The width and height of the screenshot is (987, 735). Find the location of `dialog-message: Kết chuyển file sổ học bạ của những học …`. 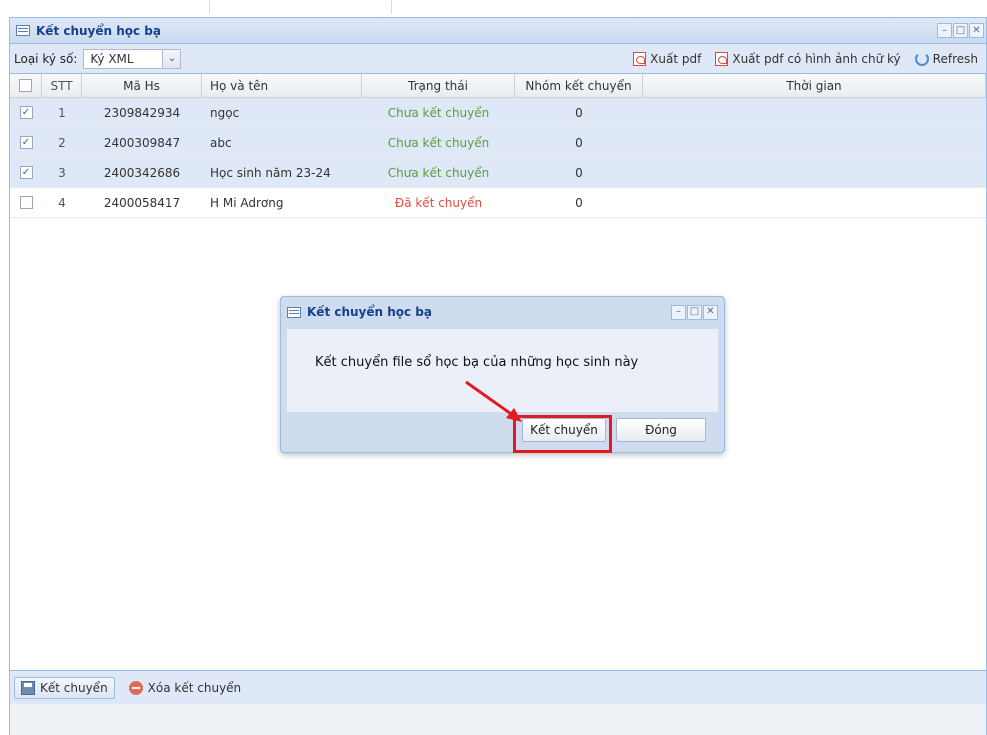

dialog-message: Kết chuyển file sổ học bạ của những học … is located at coordinates (477, 362).